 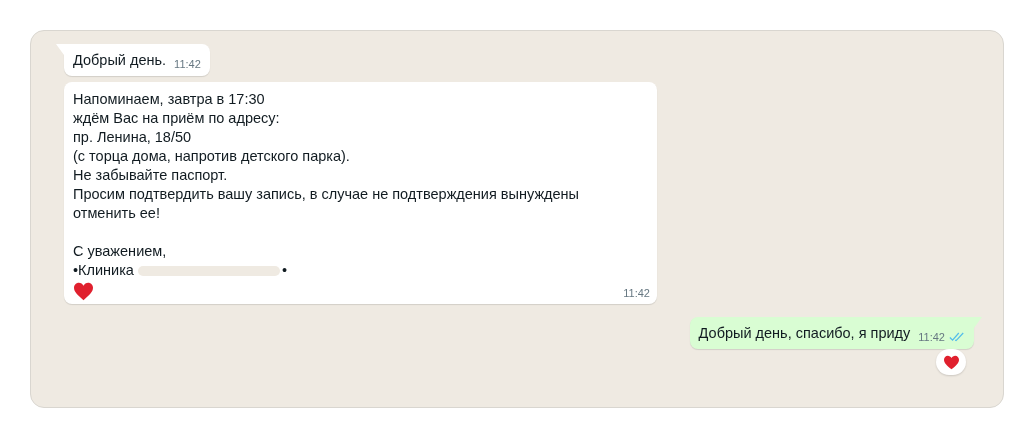 What do you see at coordinates (103, 270) in the screenshot?
I see `clinic-name: •Клиника` at bounding box center [103, 270].